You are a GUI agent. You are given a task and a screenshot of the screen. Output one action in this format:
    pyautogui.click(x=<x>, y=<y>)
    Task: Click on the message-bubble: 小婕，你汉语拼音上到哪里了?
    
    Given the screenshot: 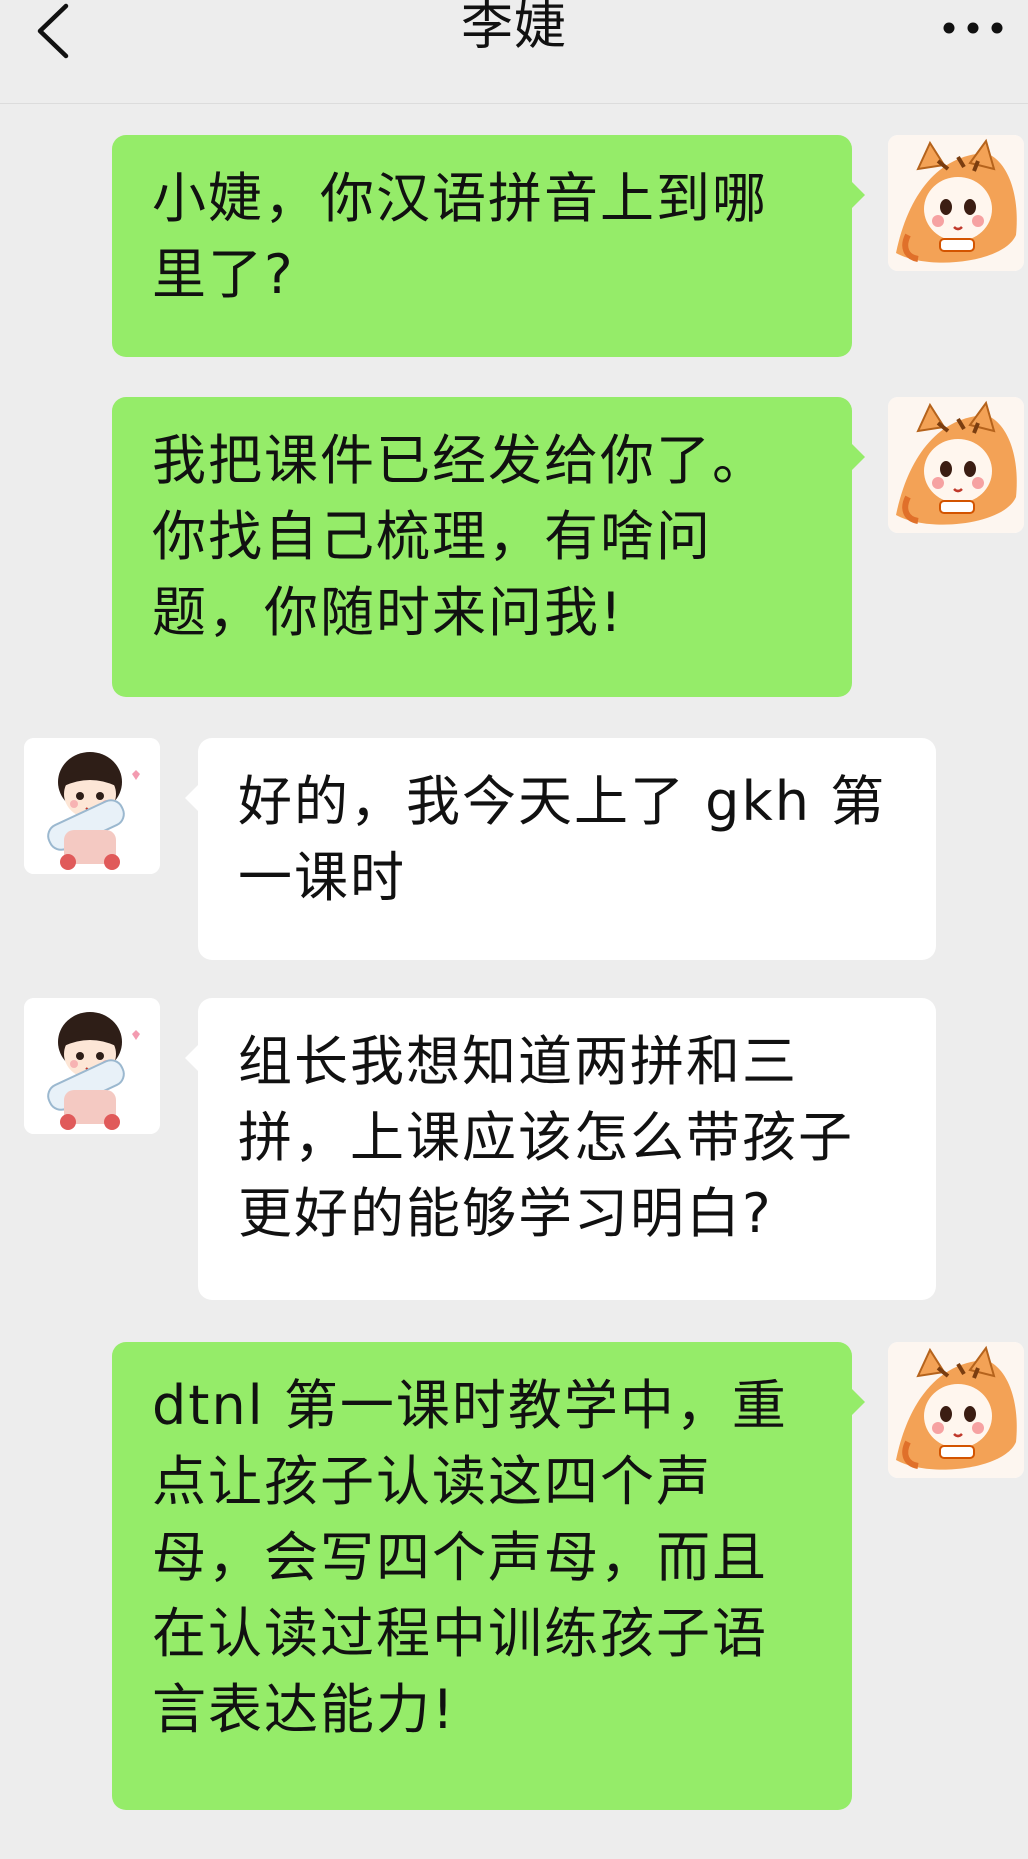 What is the action you would take?
    pyautogui.click(x=488, y=246)
    